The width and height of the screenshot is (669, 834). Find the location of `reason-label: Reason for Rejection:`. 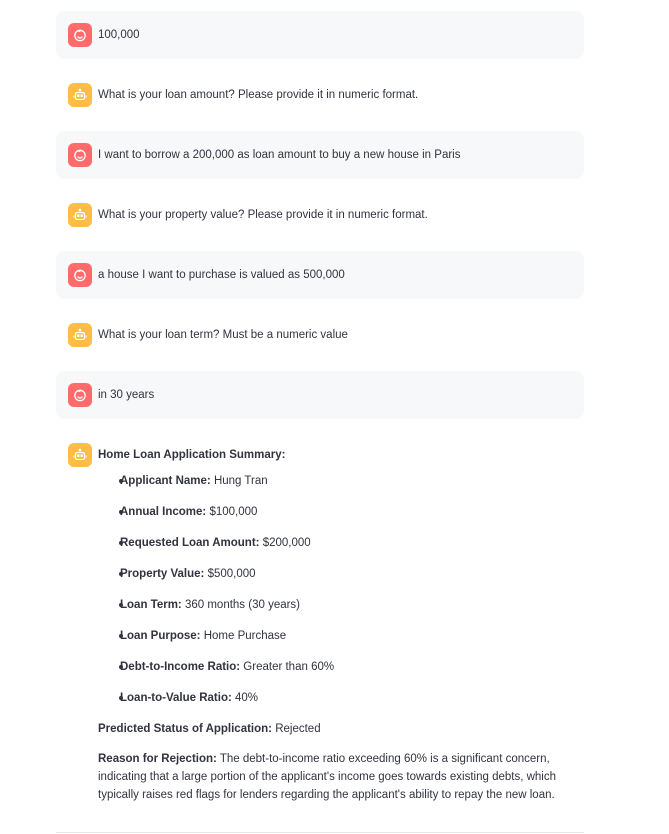

reason-label: Reason for Rejection: is located at coordinates (157, 759).